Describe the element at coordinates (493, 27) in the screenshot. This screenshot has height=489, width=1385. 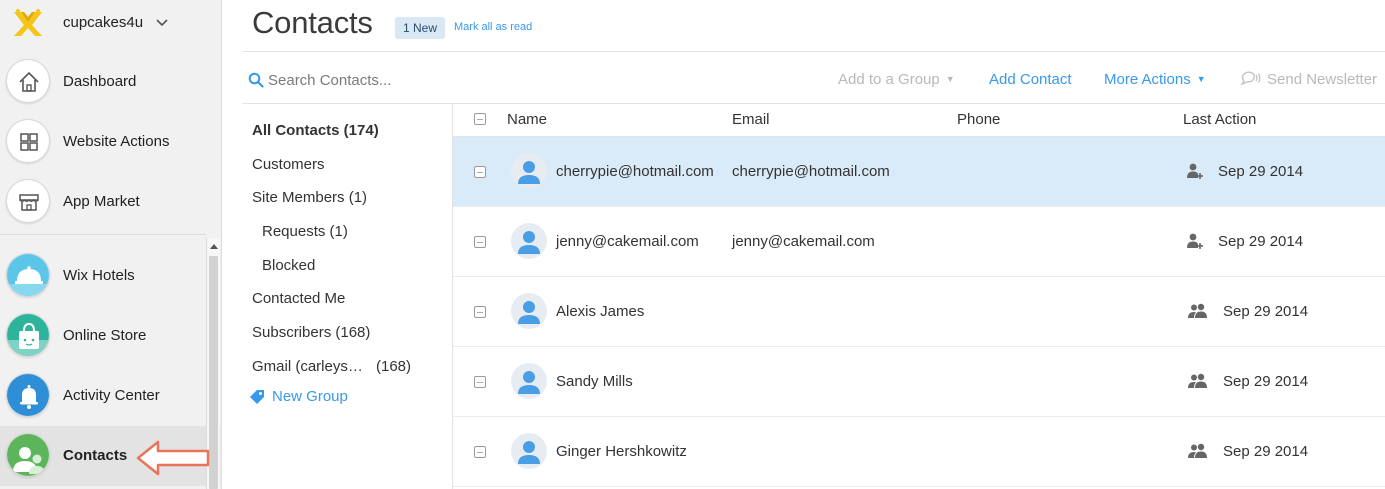
I see `mark-all-read-link: Mark all as read` at that location.